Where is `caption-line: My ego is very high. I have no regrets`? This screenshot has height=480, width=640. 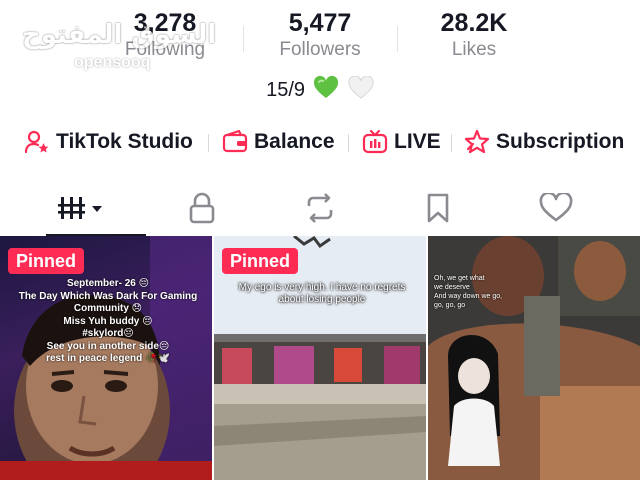
caption-line: My ego is very high. I have no regrets is located at coordinates (322, 287).